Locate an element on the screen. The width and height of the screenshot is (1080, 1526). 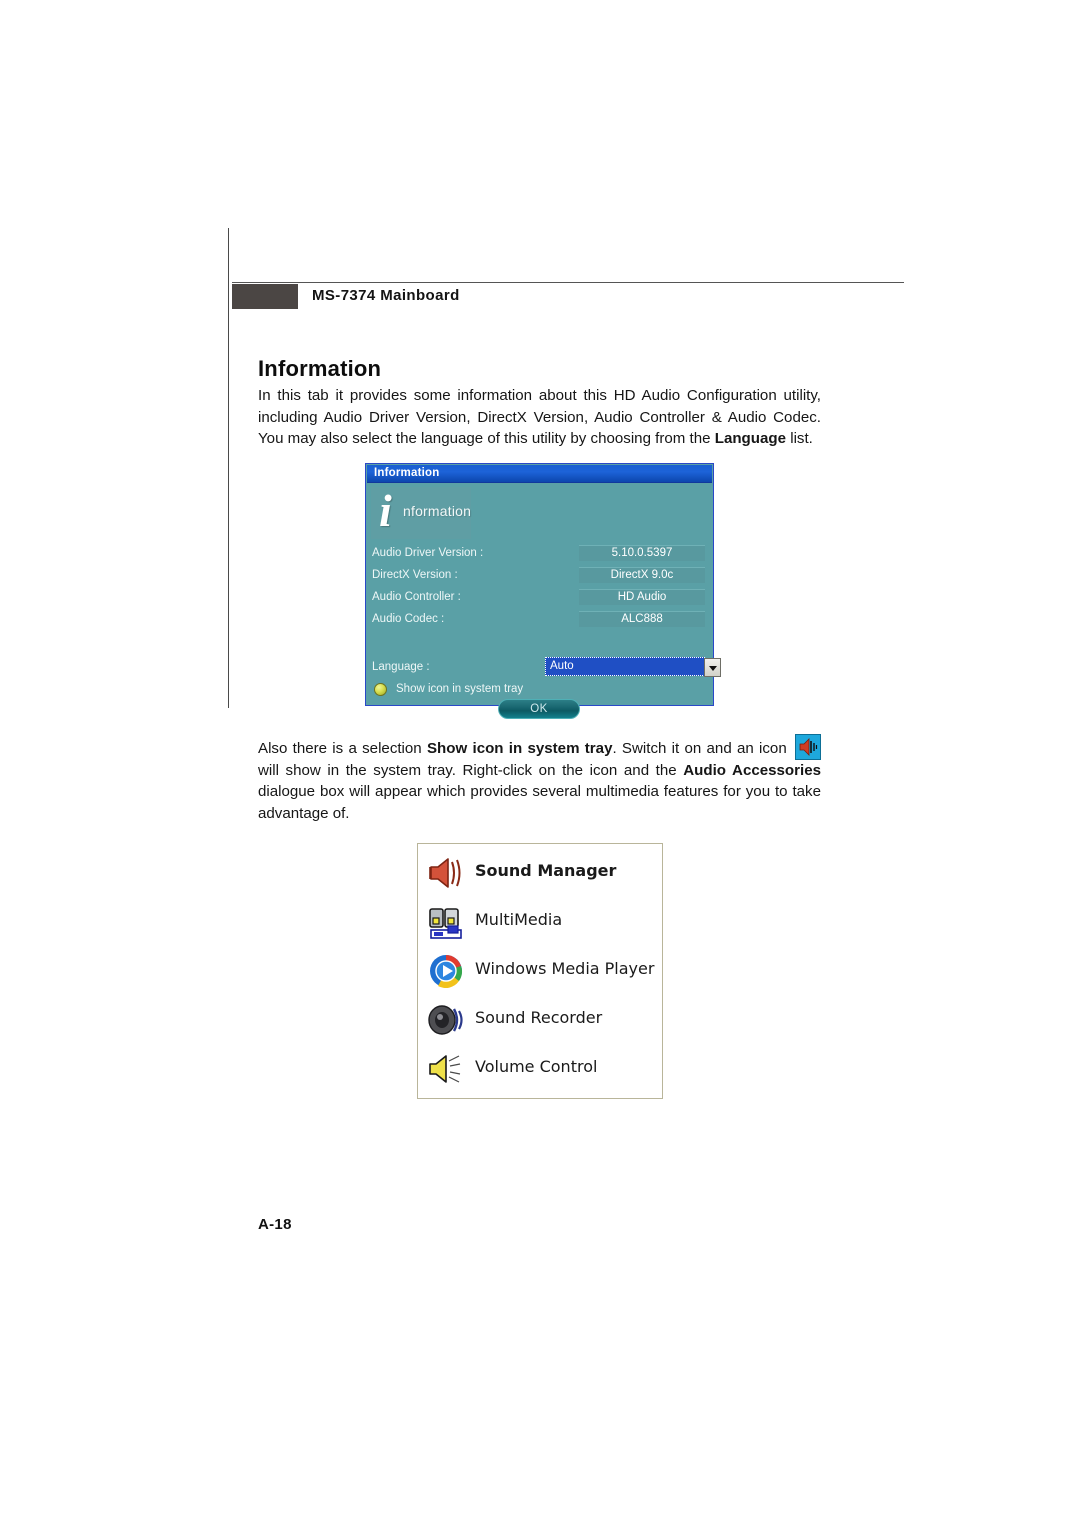
tray-text-part-3: . Switch it on and an icon is located at coordinates (702, 748).